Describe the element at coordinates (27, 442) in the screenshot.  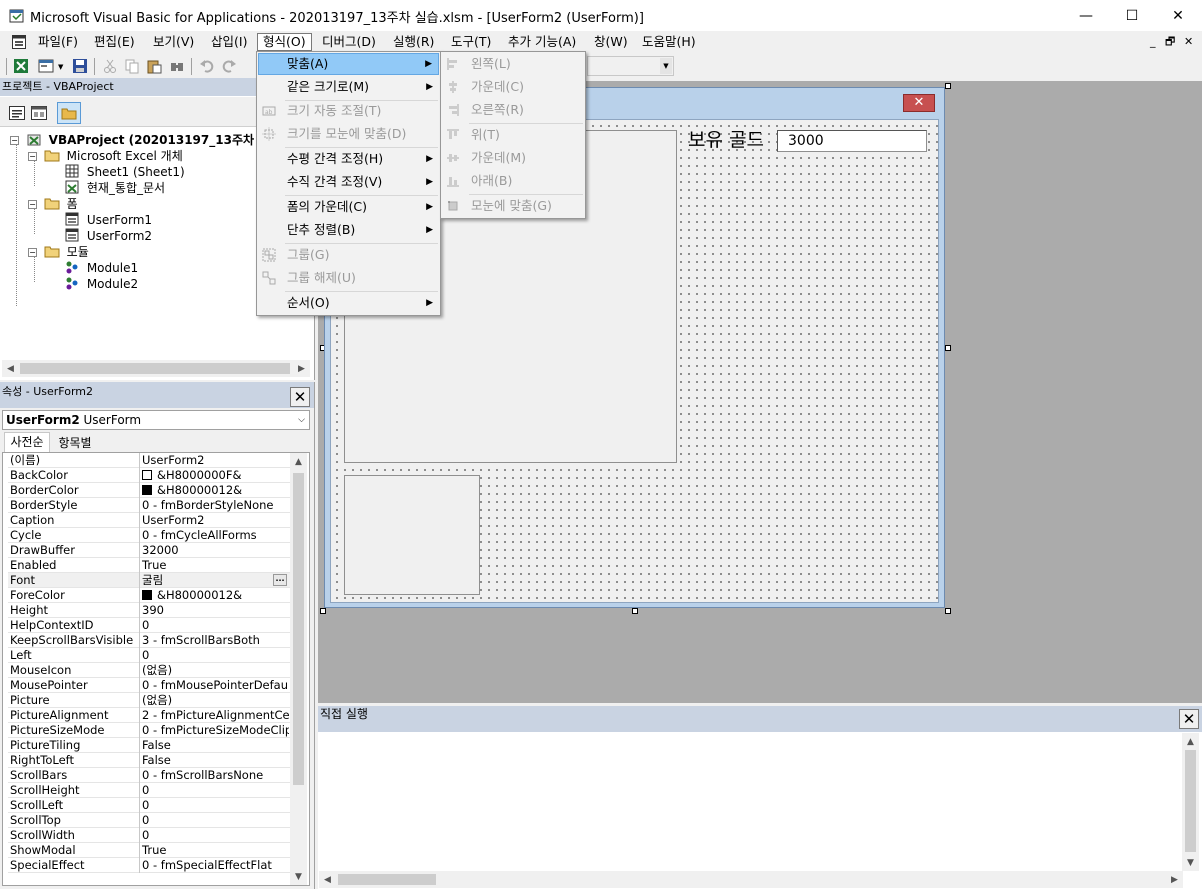
I see `tab-alphabetic: 사전순` at that location.